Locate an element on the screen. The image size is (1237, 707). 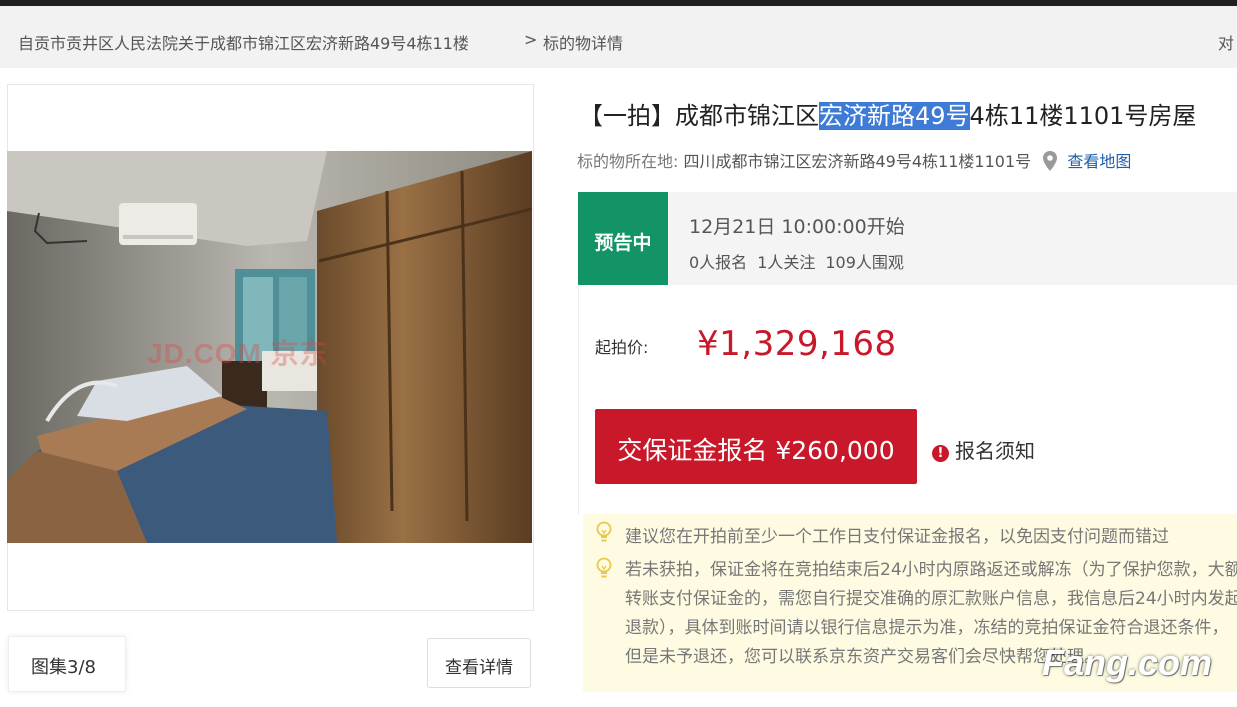
page-title: 【一拍】成都市锦江区宏济新路49号4栋11楼1101号房屋 is located at coordinates (887, 113).